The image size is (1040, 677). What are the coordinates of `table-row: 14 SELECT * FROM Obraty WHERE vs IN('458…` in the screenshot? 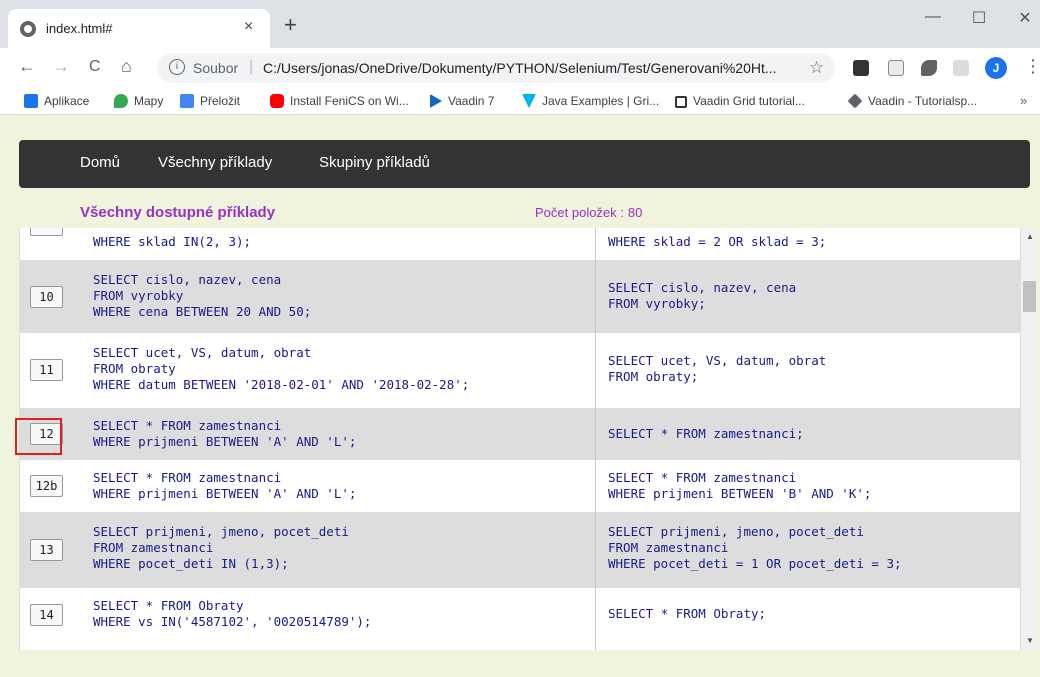 It's located at (520, 619).